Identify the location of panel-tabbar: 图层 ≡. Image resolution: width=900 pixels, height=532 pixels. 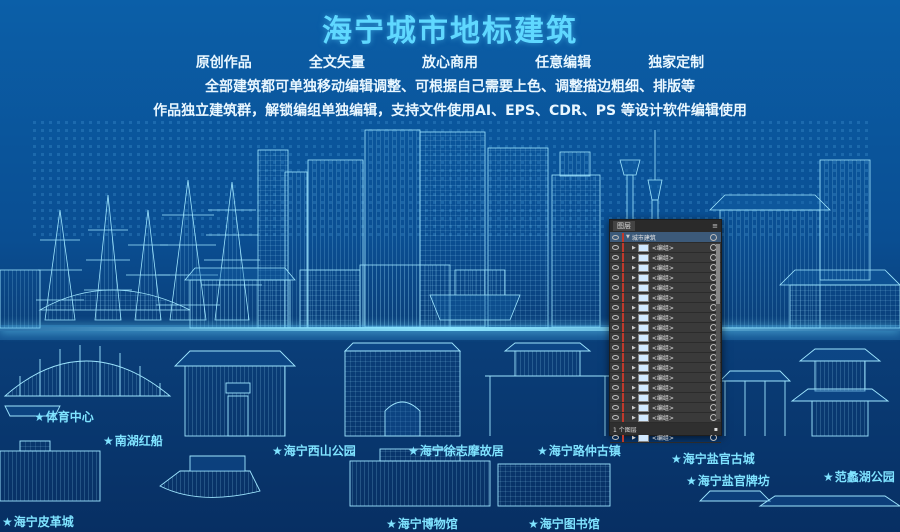
(665, 226).